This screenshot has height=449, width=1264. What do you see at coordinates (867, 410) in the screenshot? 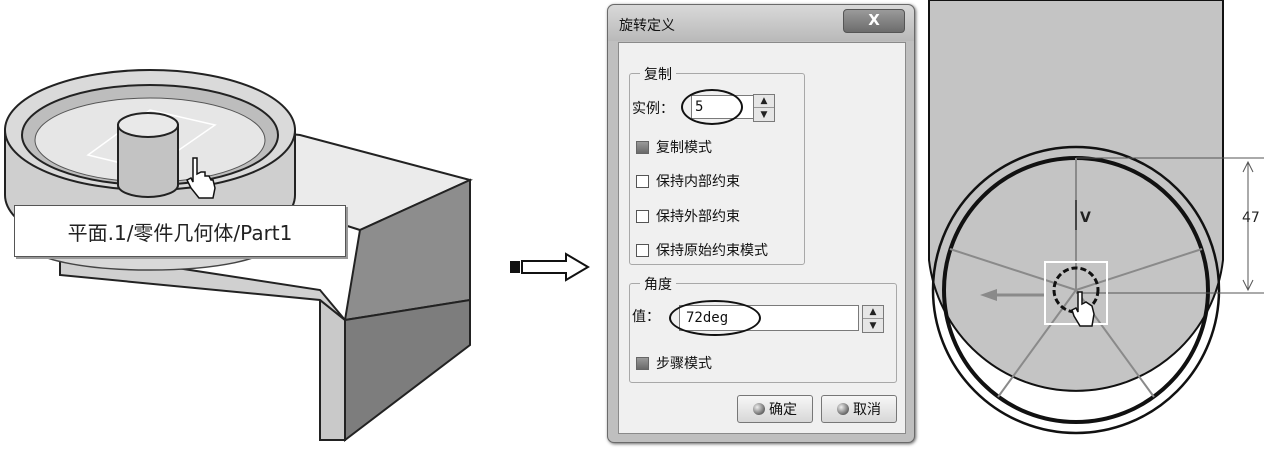
I see `cancel-label: 取消` at bounding box center [867, 410].